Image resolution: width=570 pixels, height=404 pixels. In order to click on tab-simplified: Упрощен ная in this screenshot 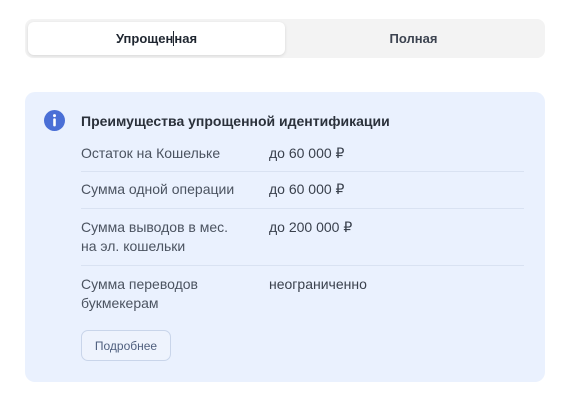, I will do `click(156, 38)`.